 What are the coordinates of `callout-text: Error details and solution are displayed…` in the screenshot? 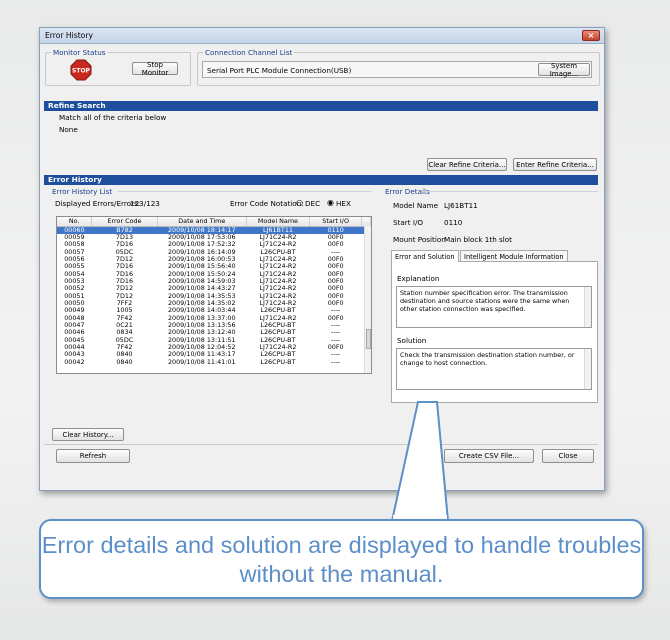 It's located at (341, 559).